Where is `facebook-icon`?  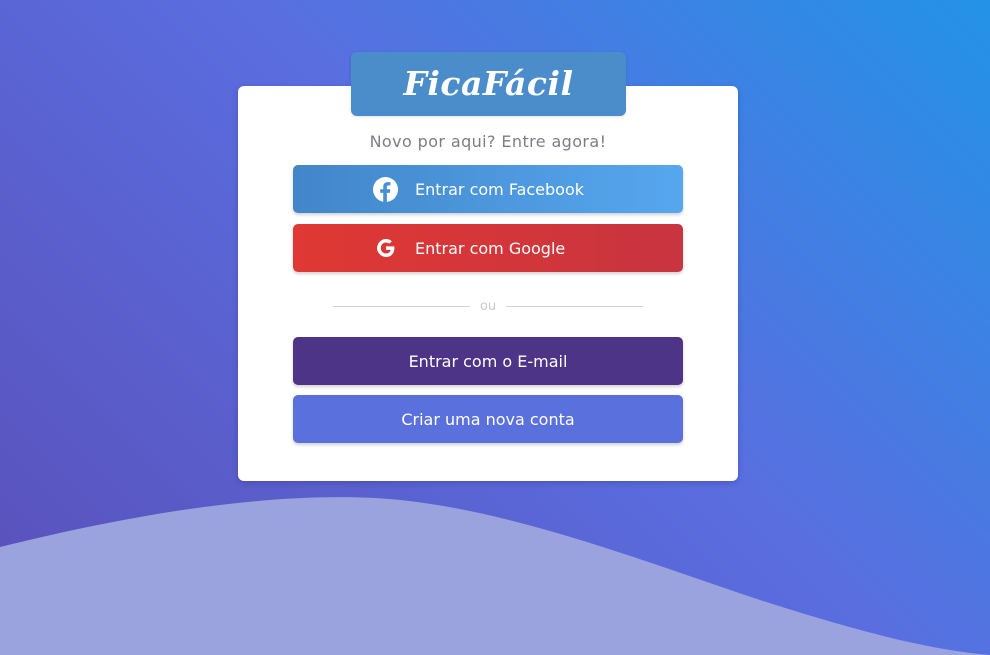
facebook-icon is located at coordinates (385, 189).